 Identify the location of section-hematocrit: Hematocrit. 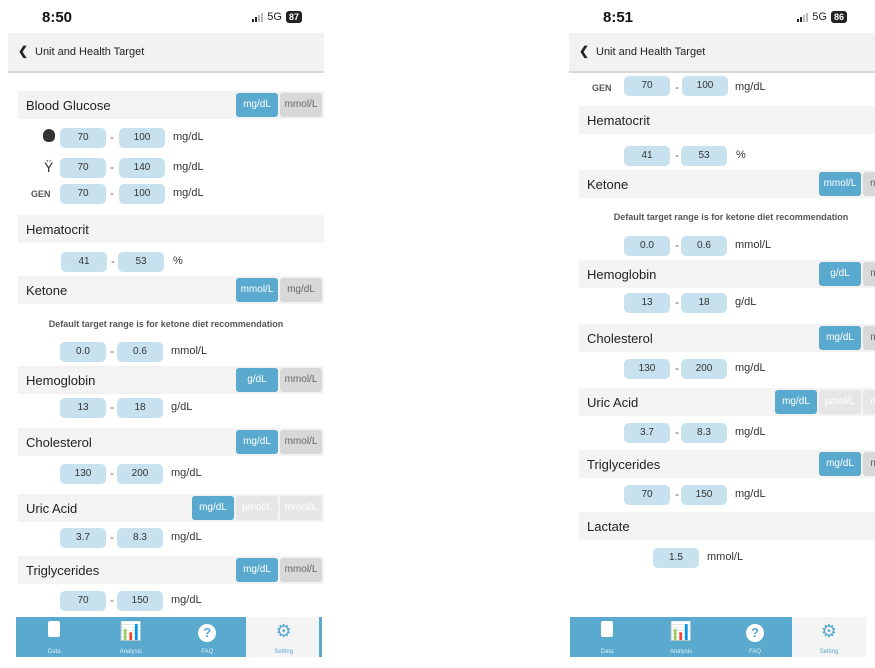
(171, 229).